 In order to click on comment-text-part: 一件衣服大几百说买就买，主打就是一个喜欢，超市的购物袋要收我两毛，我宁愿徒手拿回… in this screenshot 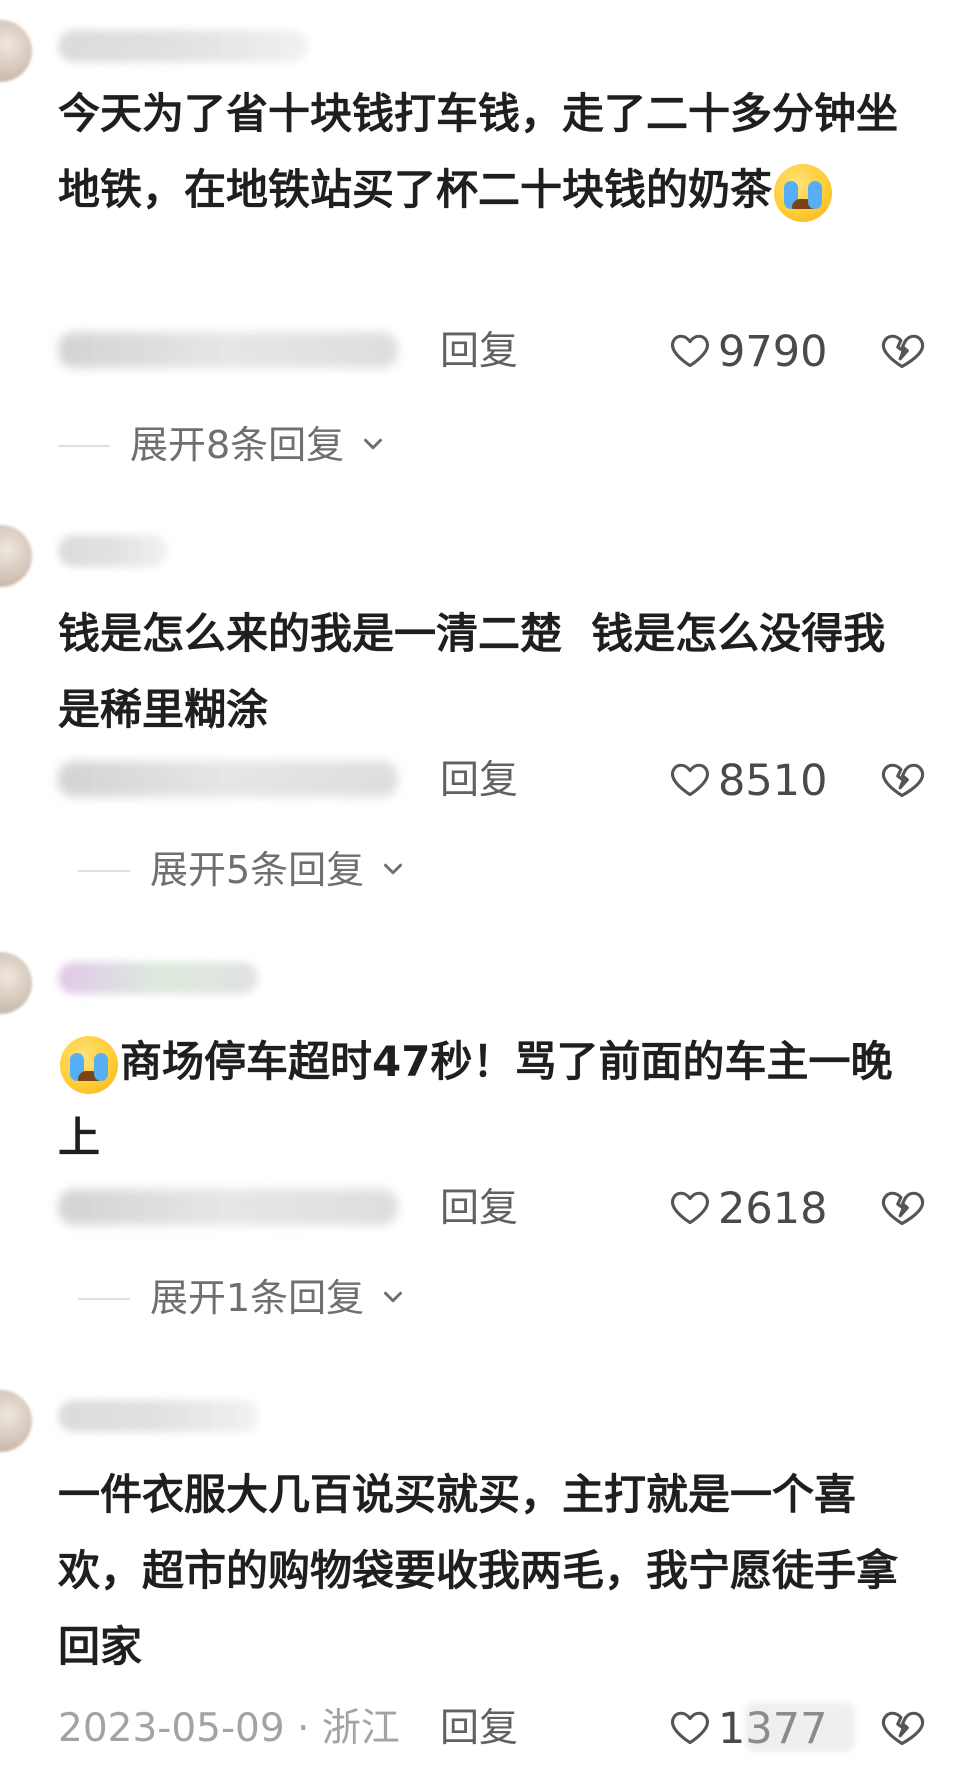, I will do `click(478, 1570)`.